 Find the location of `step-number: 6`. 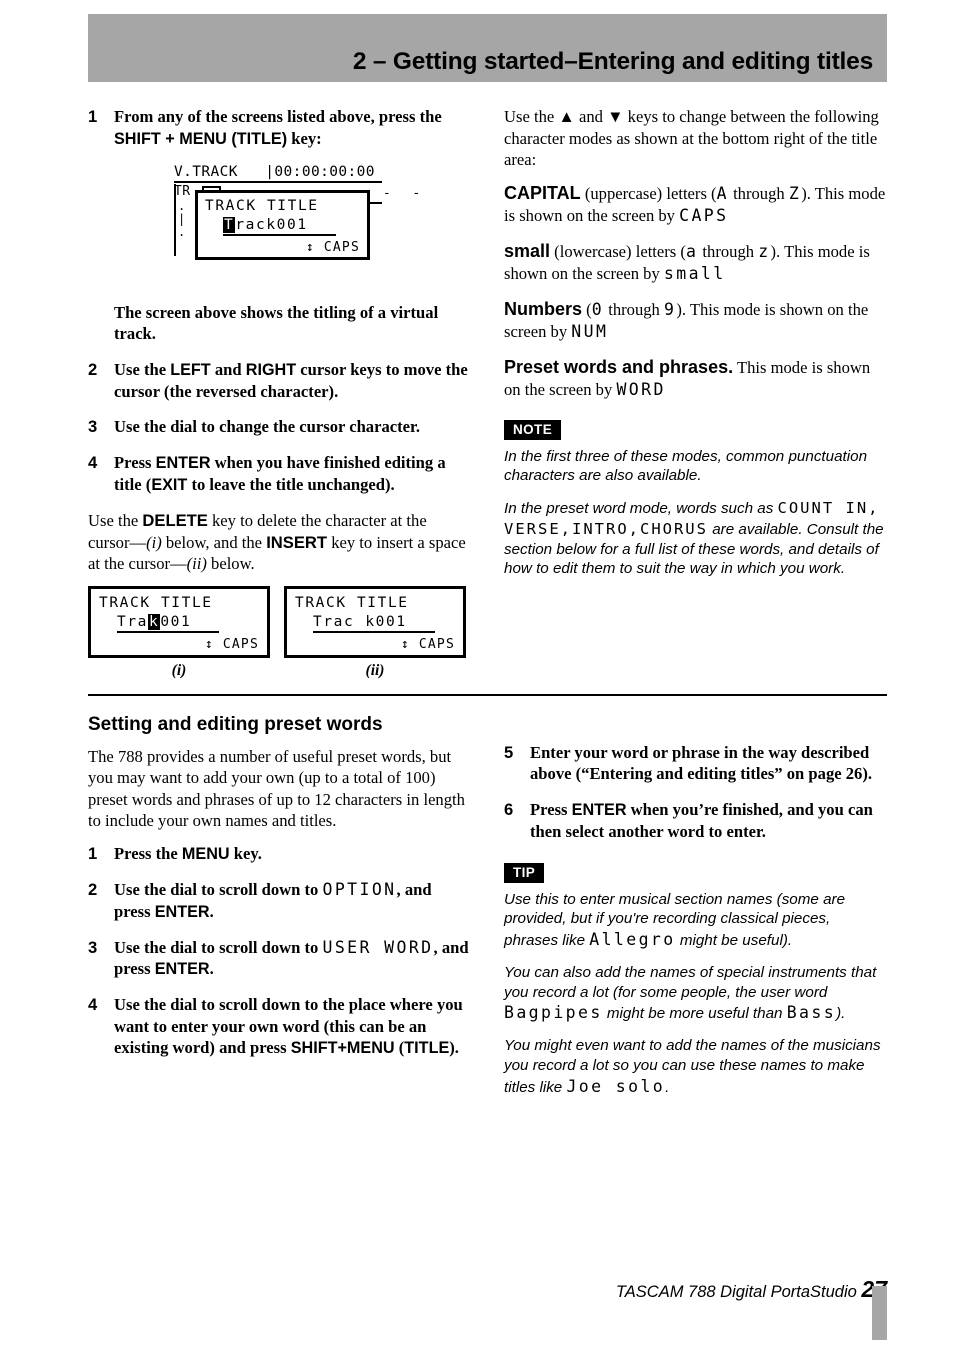

step-number: 6 is located at coordinates (509, 809).